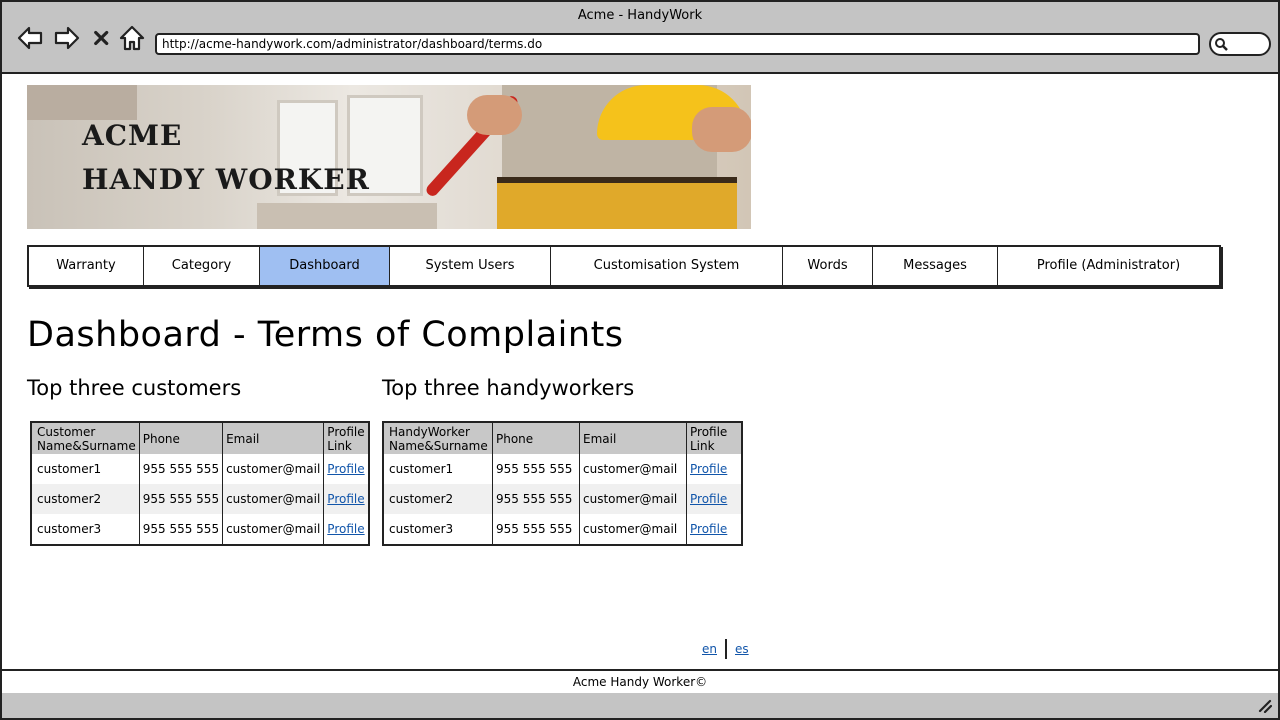 Image resolution: width=1280 pixels, height=720 pixels. What do you see at coordinates (828, 266) in the screenshot?
I see `menu-item-words: Words` at bounding box center [828, 266].